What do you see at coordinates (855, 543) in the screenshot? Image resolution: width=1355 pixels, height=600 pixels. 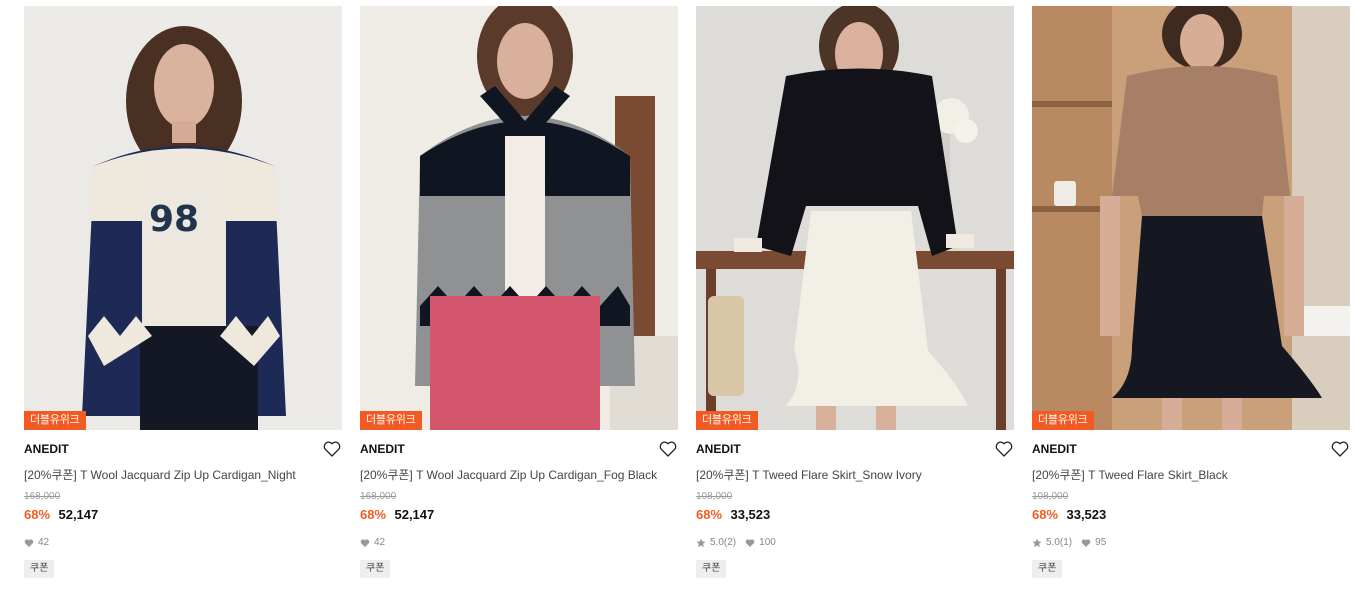 I see `product-meta: 5.0 (2) 100` at bounding box center [855, 543].